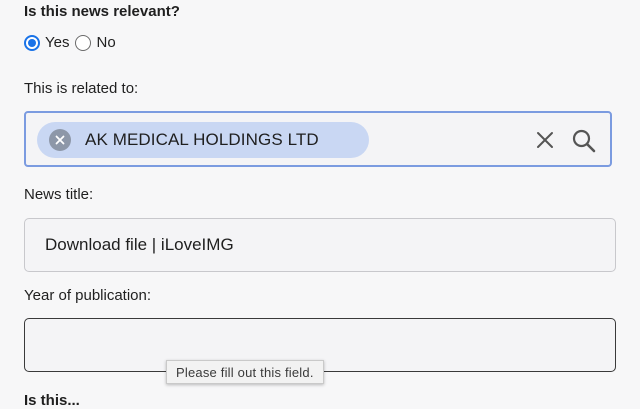 The image size is (640, 409). What do you see at coordinates (545, 140) in the screenshot?
I see `clear-icon` at bounding box center [545, 140].